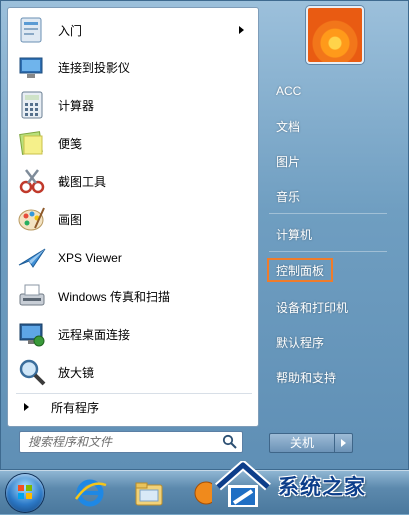 This screenshot has height=515, width=409. What do you see at coordinates (32, 67) in the screenshot?
I see `projector-icon` at bounding box center [32, 67].